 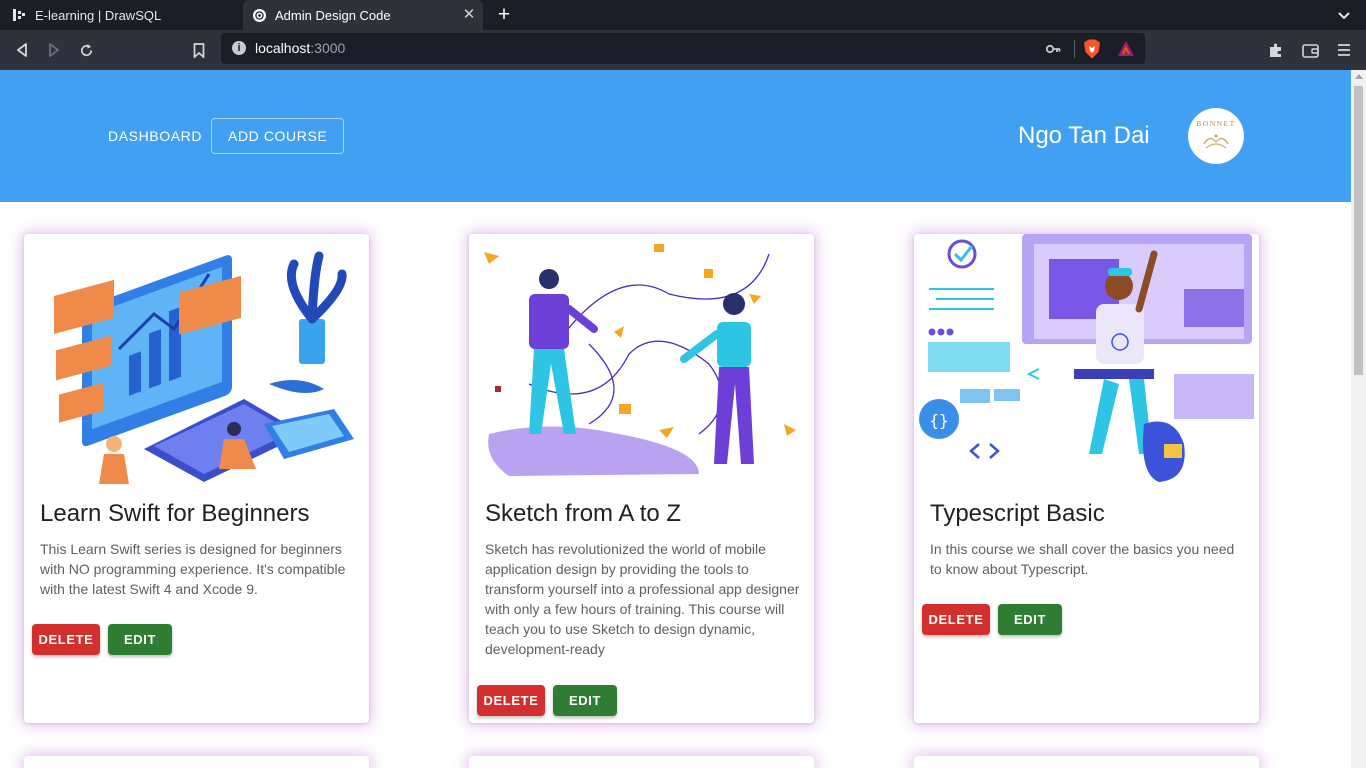 I want to click on scrollbar-thumb, so click(x=1358, y=230).